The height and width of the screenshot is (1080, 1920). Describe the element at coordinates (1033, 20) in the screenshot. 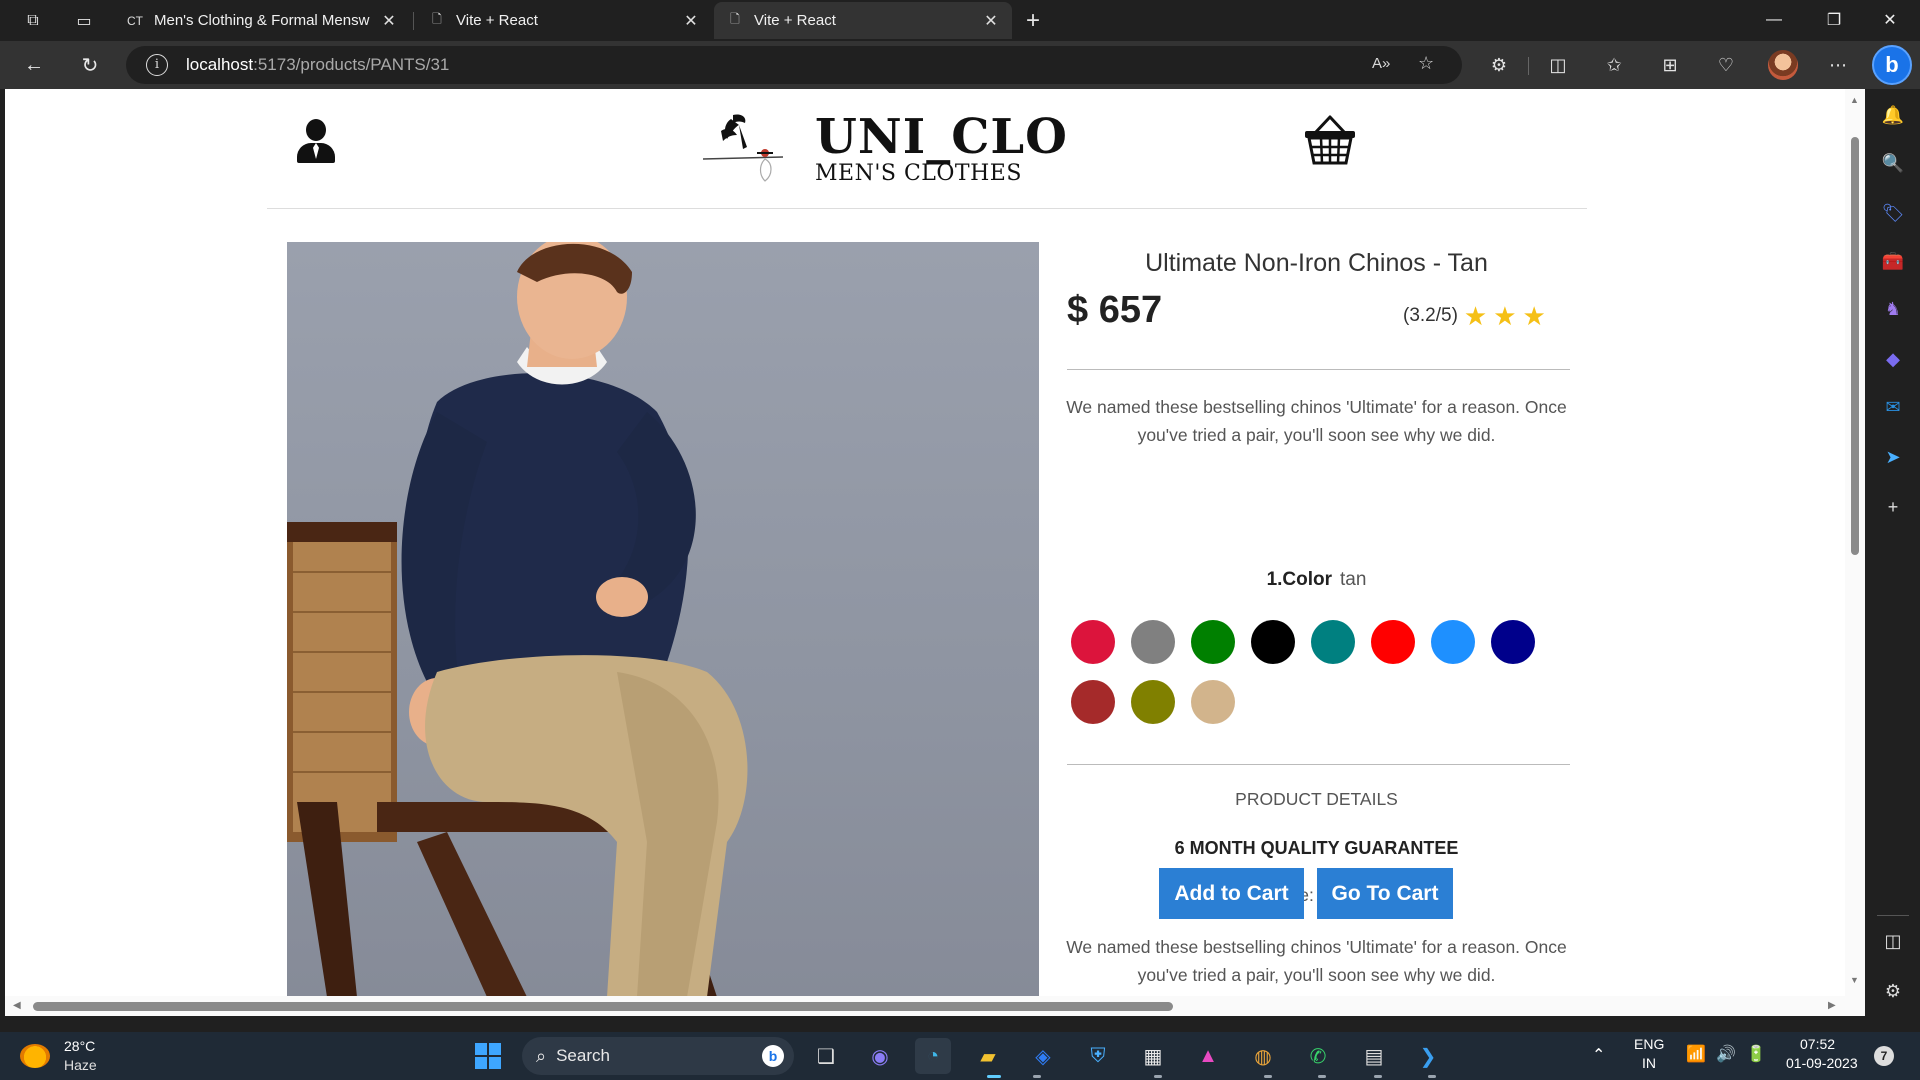

I see `new-tab-icon: +` at that location.